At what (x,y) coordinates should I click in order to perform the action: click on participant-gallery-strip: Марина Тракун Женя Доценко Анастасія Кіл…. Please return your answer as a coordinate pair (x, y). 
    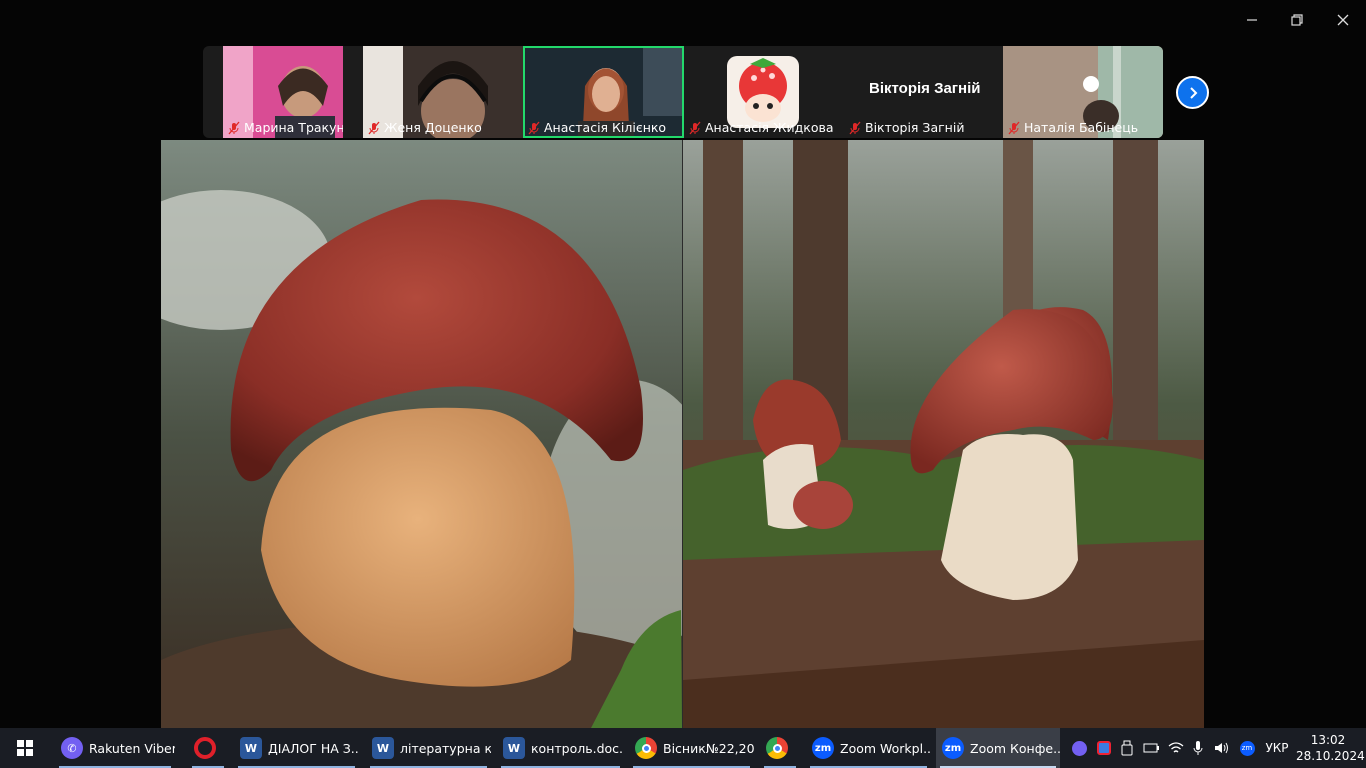
    Looking at the image, I should click on (683, 92).